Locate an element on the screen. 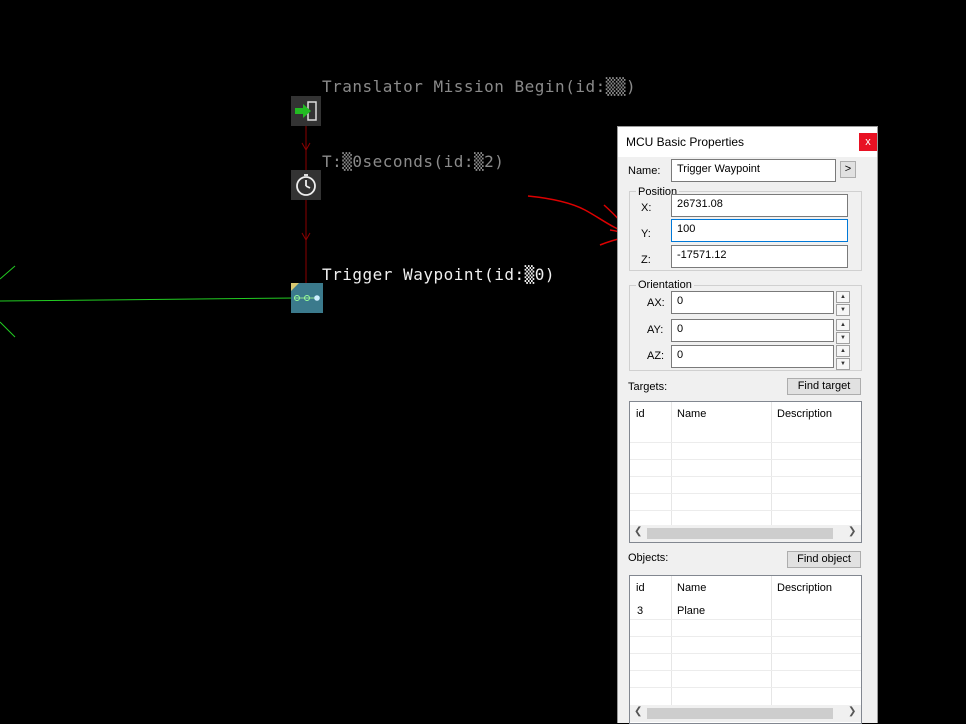  objects-scroll-thumb is located at coordinates (740, 713).